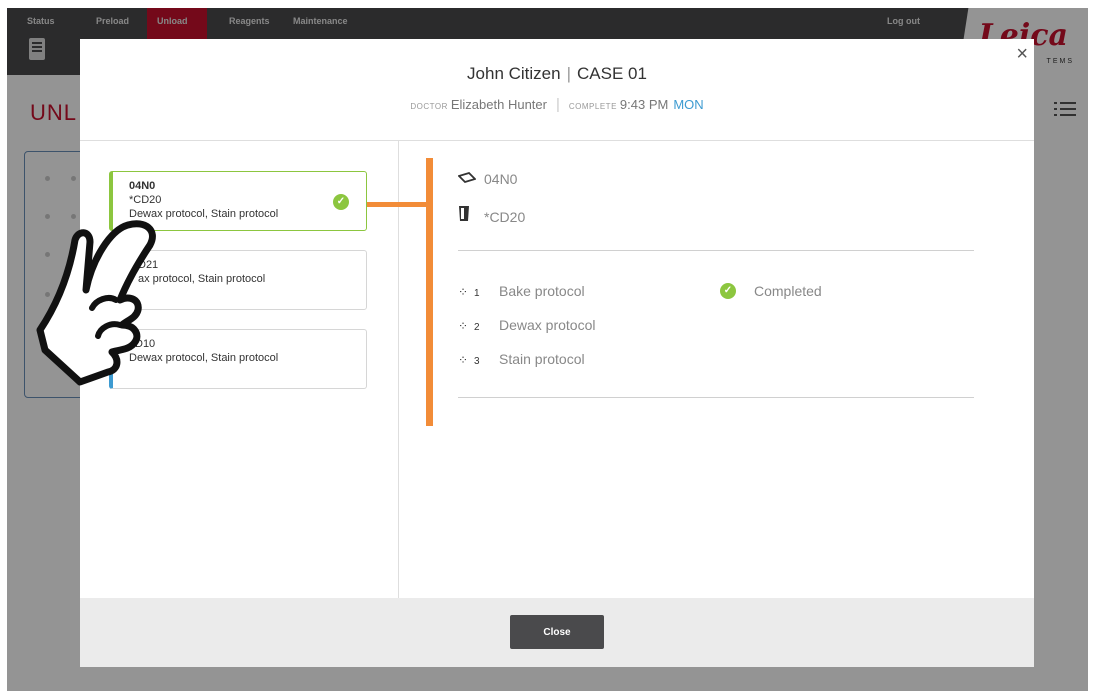 This screenshot has width=1096, height=691. Describe the element at coordinates (514, 73) in the screenshot. I see `patient-name: John Citizen` at that location.